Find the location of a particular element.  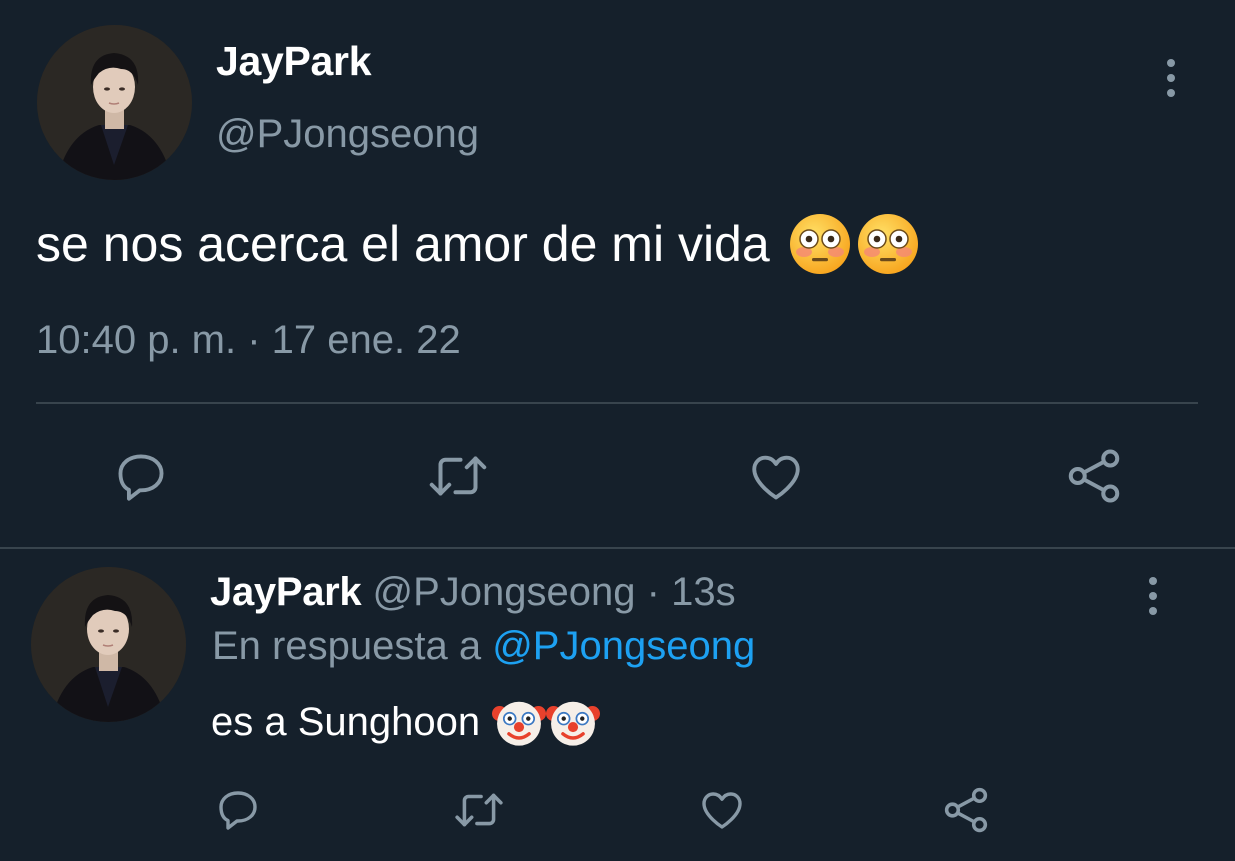

main-tweet-like-icon is located at coordinates (776, 477).